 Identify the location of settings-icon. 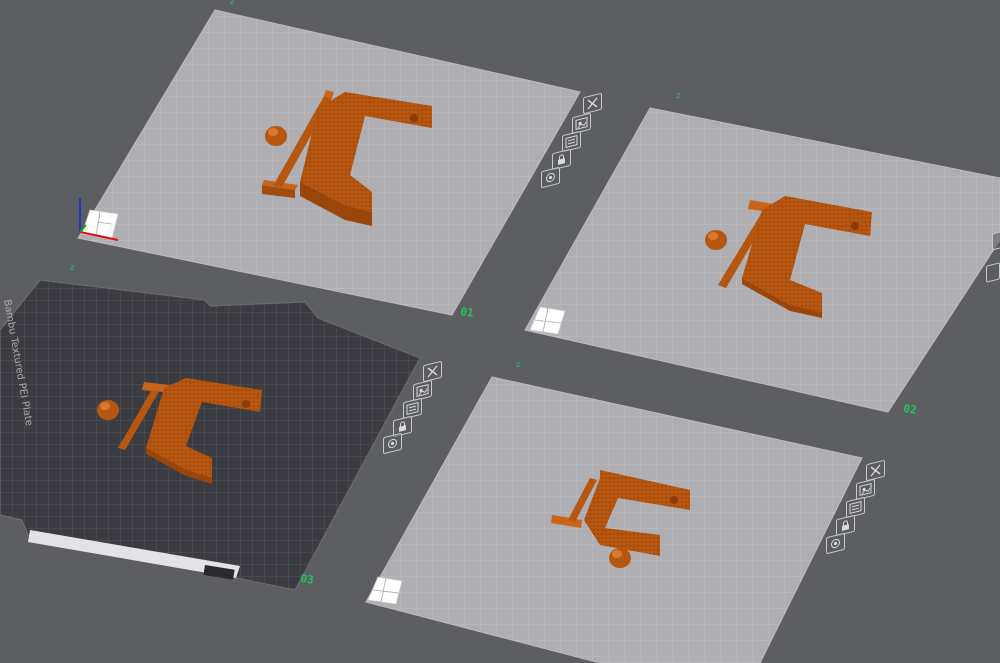
(996, 240).